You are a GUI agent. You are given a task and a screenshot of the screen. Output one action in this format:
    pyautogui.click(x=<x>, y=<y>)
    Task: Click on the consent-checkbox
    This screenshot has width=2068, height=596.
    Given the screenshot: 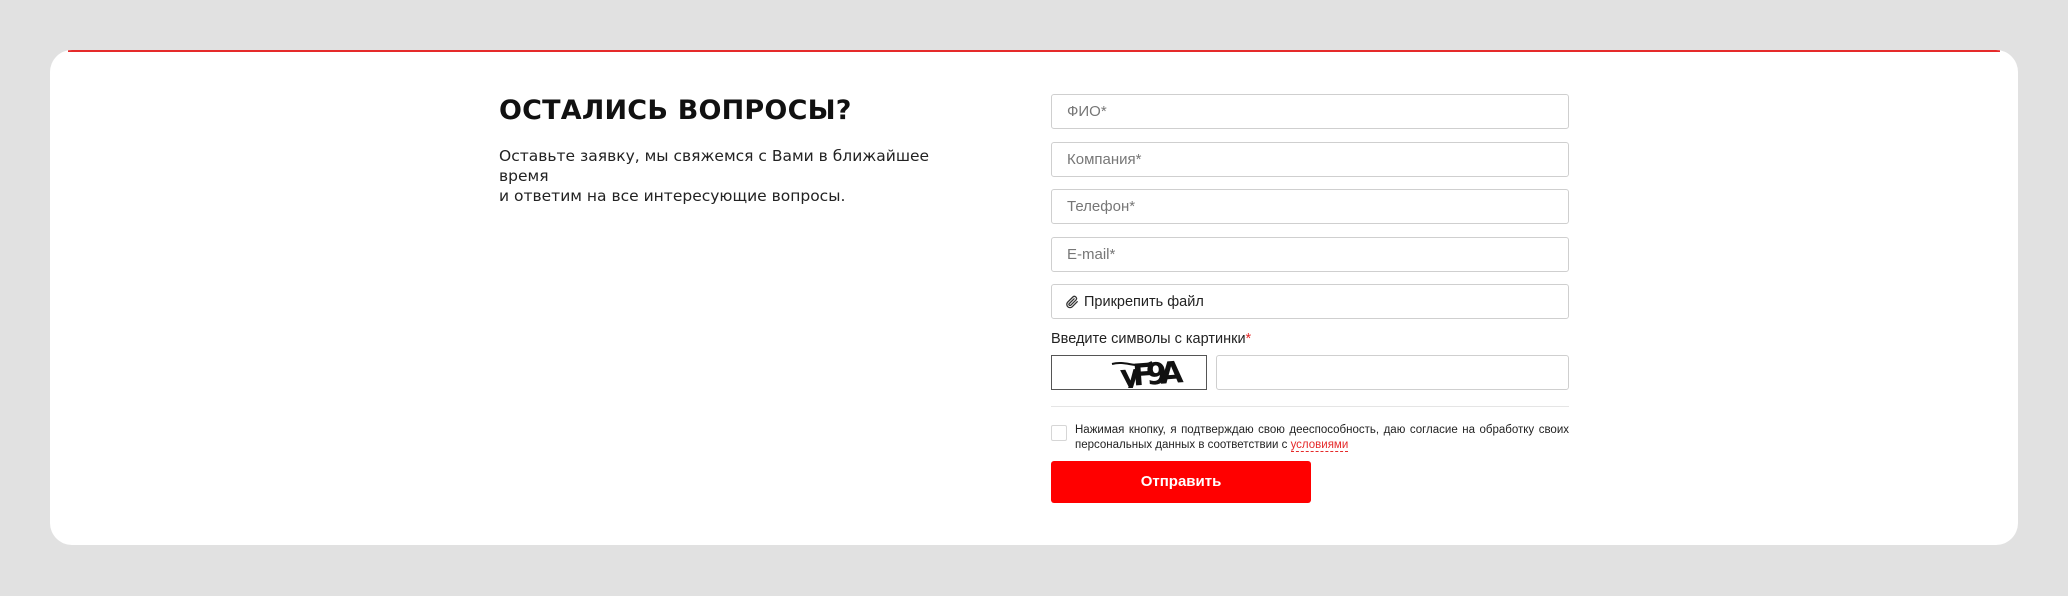 What is the action you would take?
    pyautogui.click(x=1059, y=432)
    